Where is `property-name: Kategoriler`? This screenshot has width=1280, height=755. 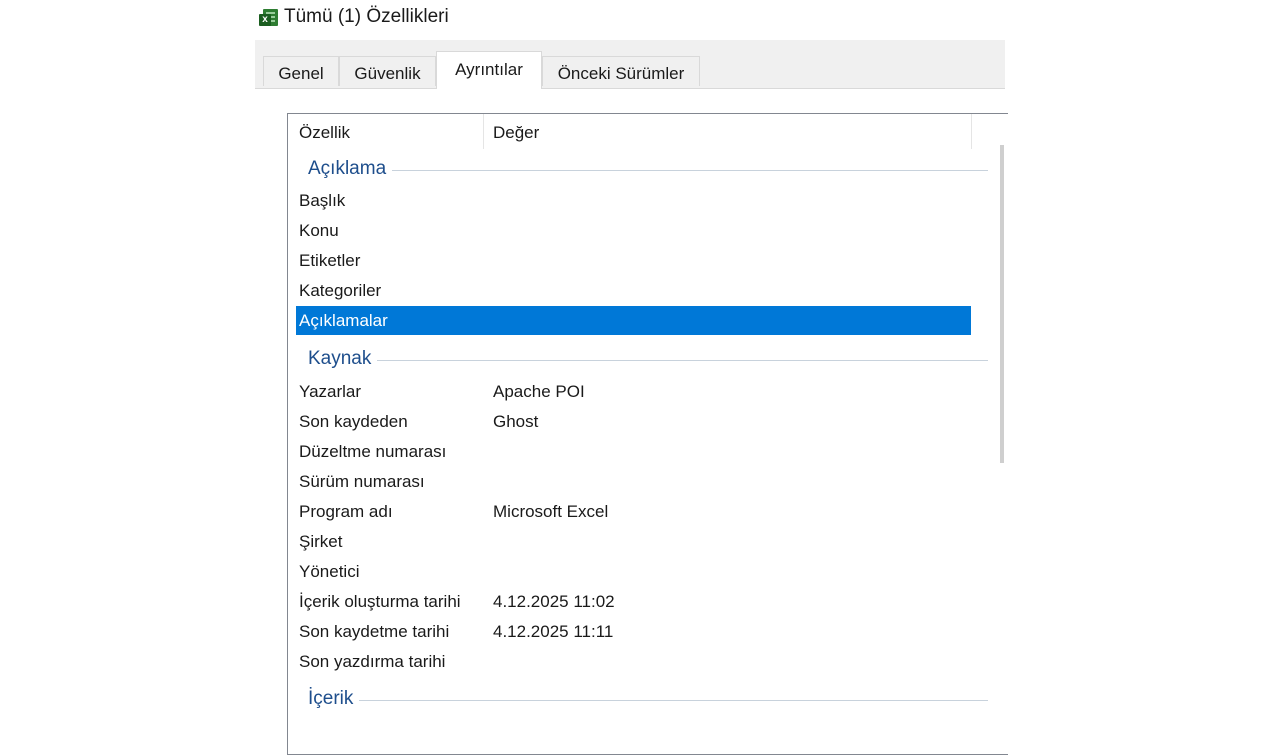
property-name: Kategoriler is located at coordinates (340, 290).